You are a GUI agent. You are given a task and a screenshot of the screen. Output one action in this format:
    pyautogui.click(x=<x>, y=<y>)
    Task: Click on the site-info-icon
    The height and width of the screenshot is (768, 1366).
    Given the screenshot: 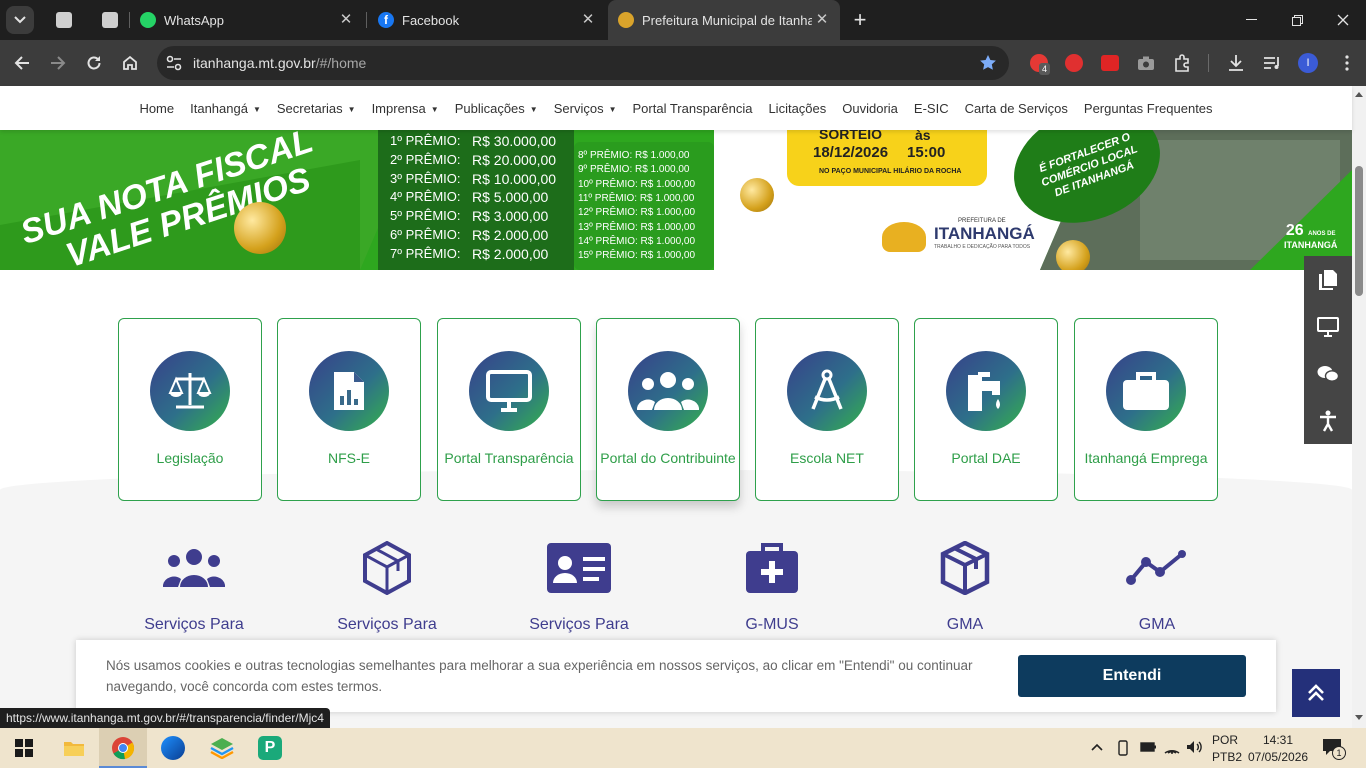 What is the action you would take?
    pyautogui.click(x=174, y=63)
    